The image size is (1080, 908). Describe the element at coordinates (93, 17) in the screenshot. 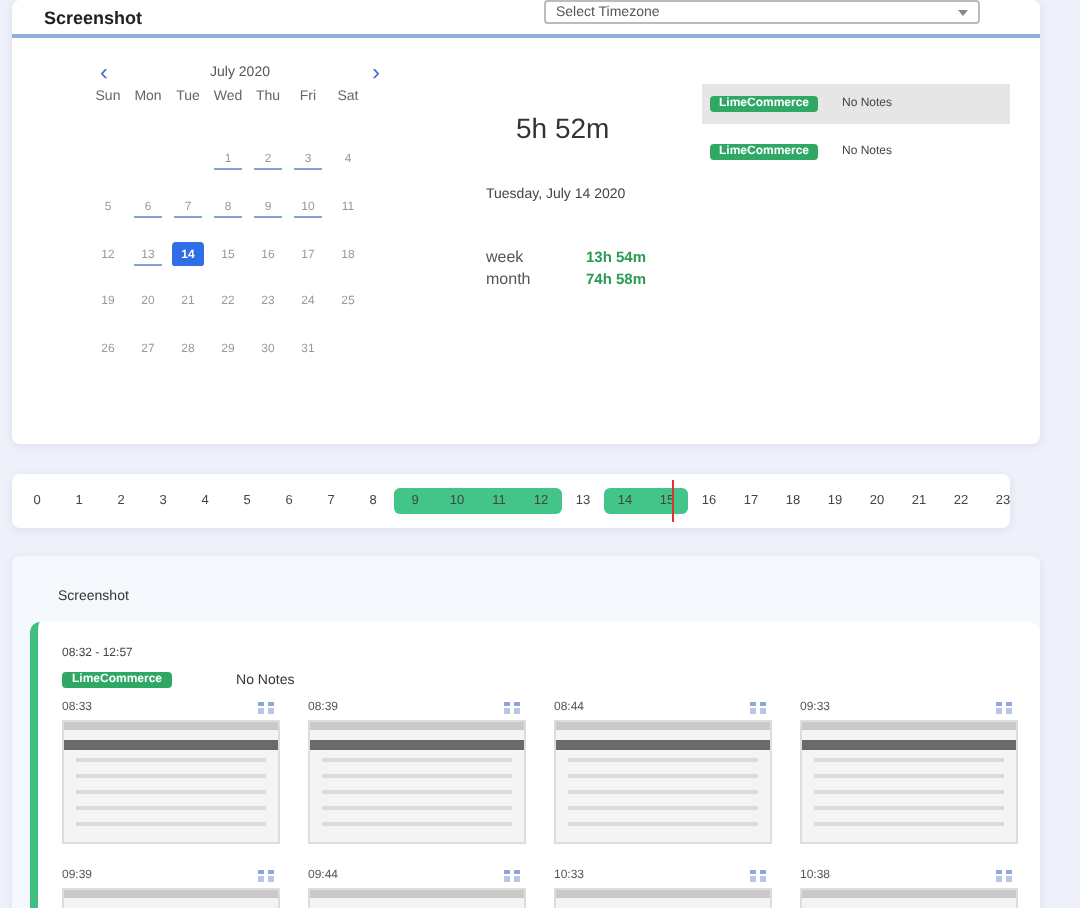

I see `section-title: Screenshot` at that location.